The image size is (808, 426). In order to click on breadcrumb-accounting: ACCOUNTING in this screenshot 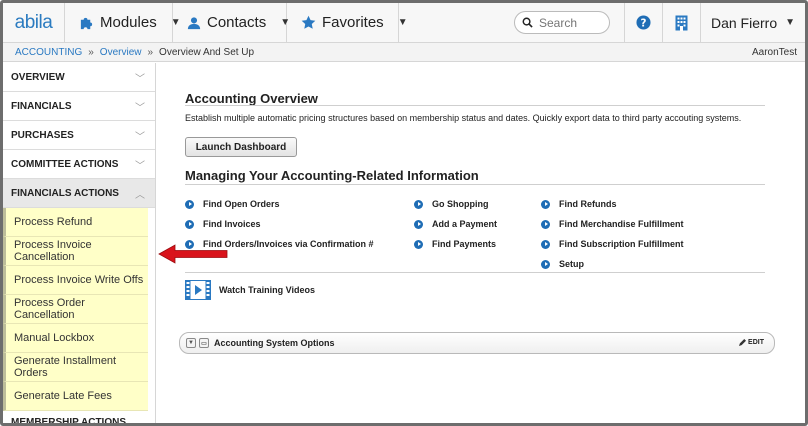, I will do `click(48, 52)`.